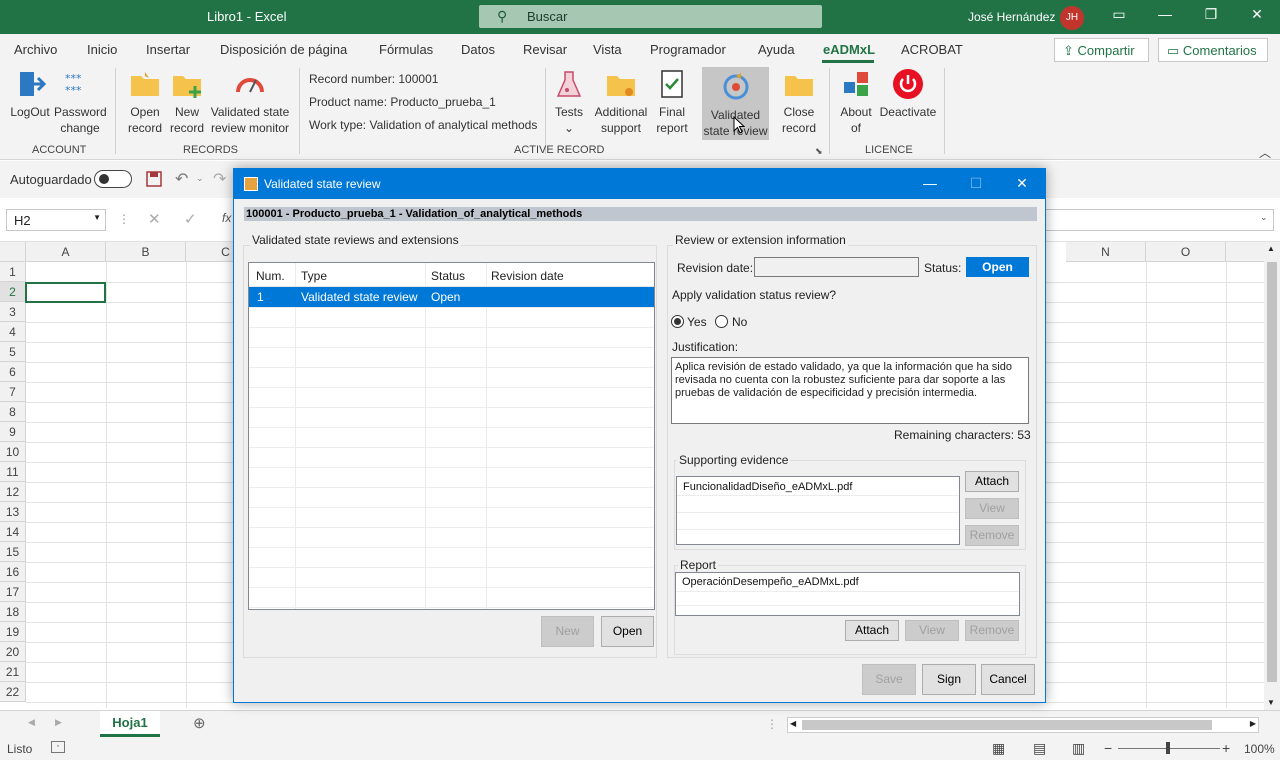  I want to click on table-row: 1 Validated state review Open, so click(451, 297).